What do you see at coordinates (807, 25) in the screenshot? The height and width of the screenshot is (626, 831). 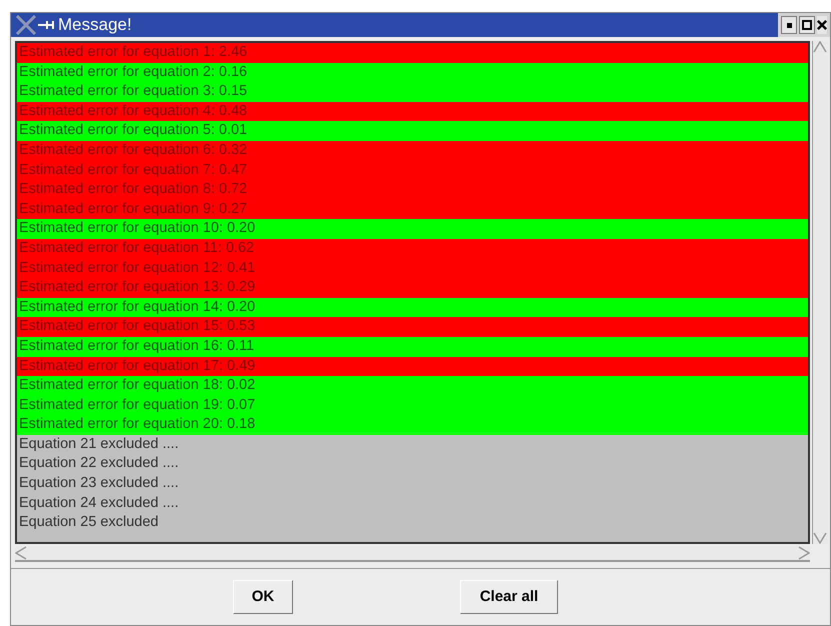 I see `maximize-button` at bounding box center [807, 25].